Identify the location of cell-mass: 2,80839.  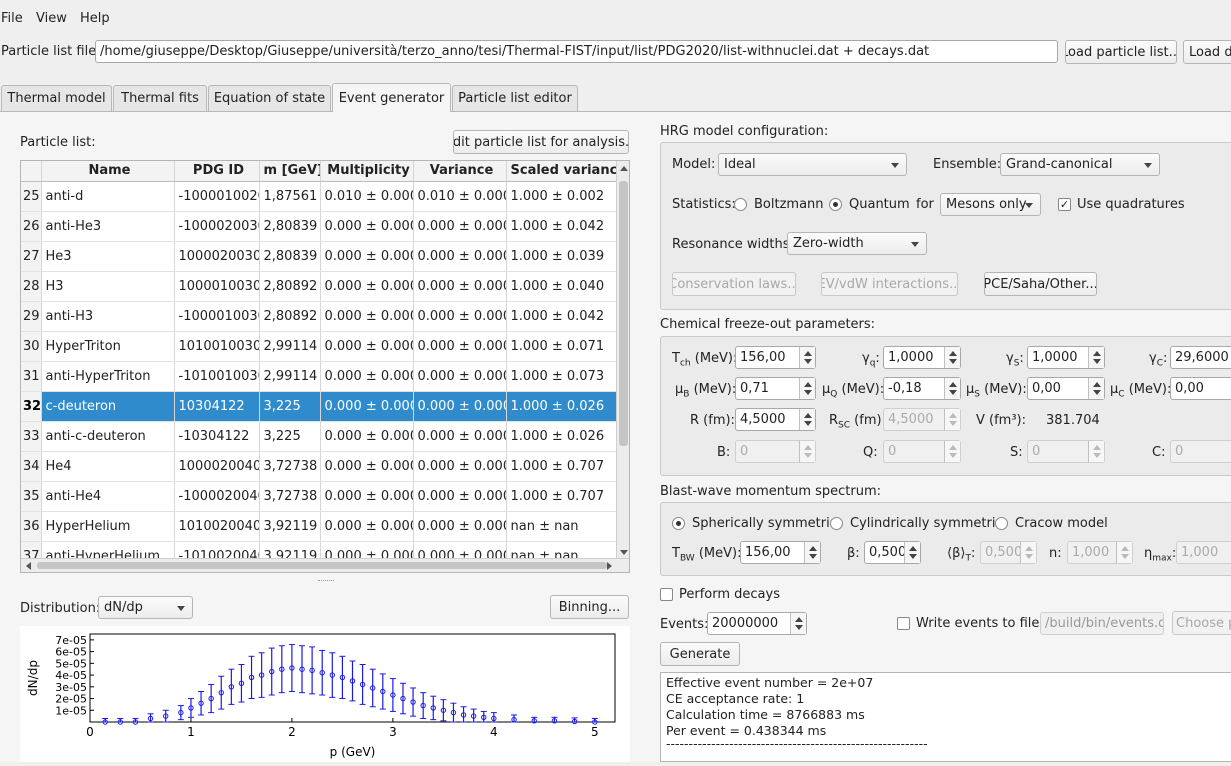
(290, 226).